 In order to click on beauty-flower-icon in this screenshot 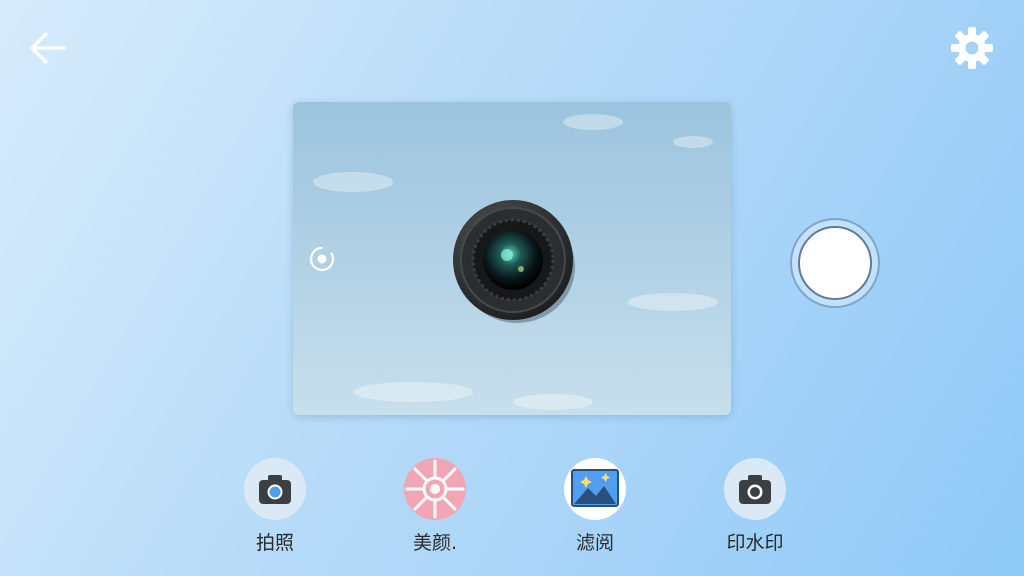, I will do `click(435, 489)`.